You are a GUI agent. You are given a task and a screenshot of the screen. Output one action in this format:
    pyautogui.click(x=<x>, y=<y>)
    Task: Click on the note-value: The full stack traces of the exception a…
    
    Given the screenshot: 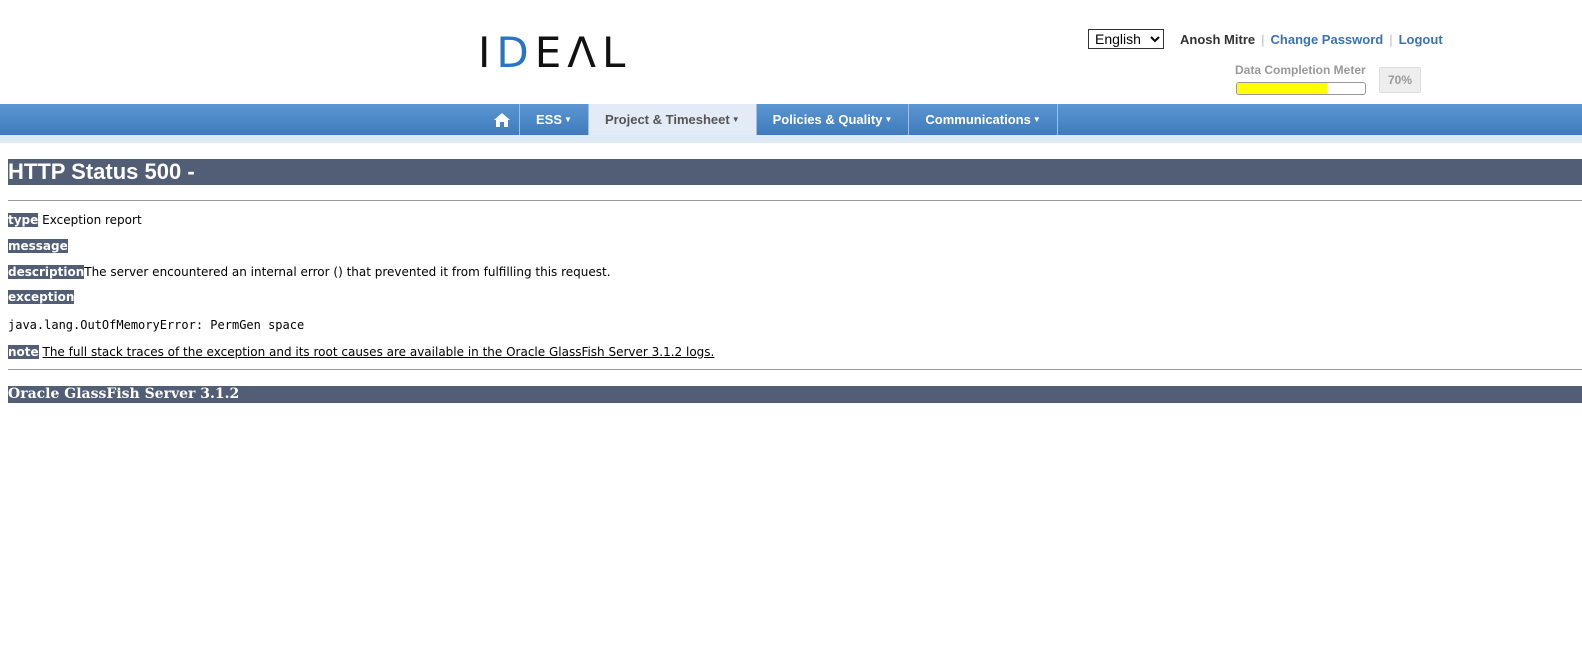 What is the action you would take?
    pyautogui.click(x=378, y=352)
    